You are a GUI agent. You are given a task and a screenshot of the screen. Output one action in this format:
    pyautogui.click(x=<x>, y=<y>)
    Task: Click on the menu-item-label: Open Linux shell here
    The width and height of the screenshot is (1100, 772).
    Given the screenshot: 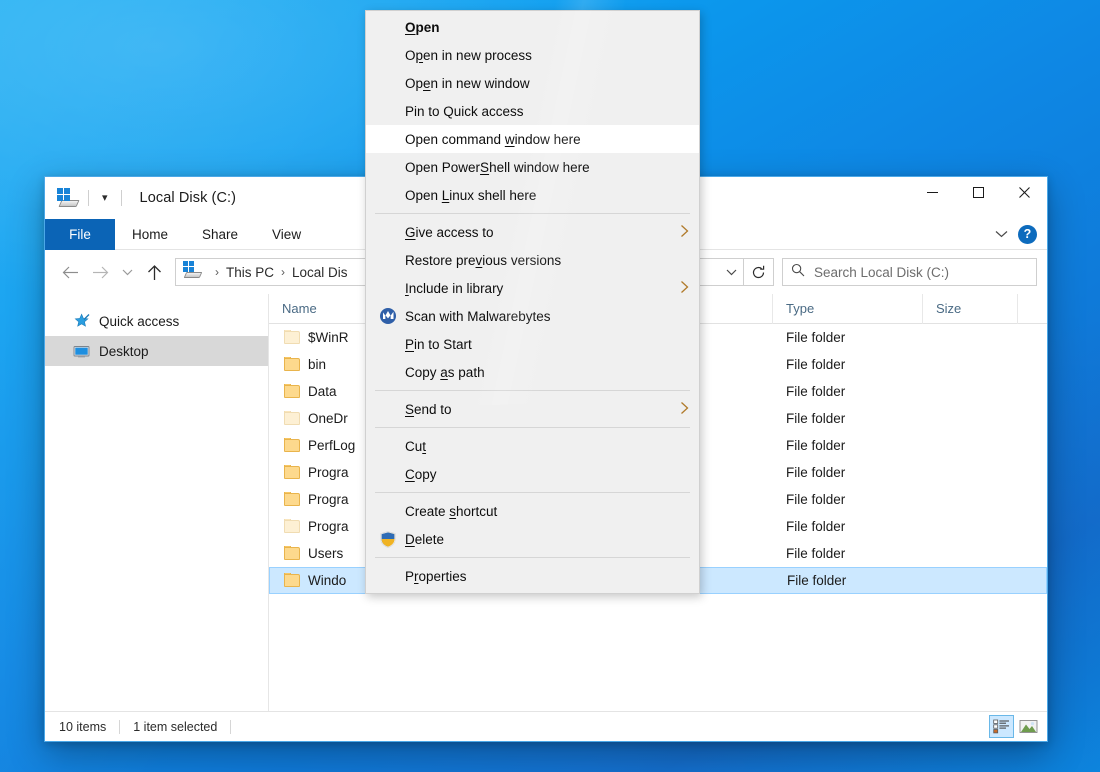 What is the action you would take?
    pyautogui.click(x=471, y=195)
    